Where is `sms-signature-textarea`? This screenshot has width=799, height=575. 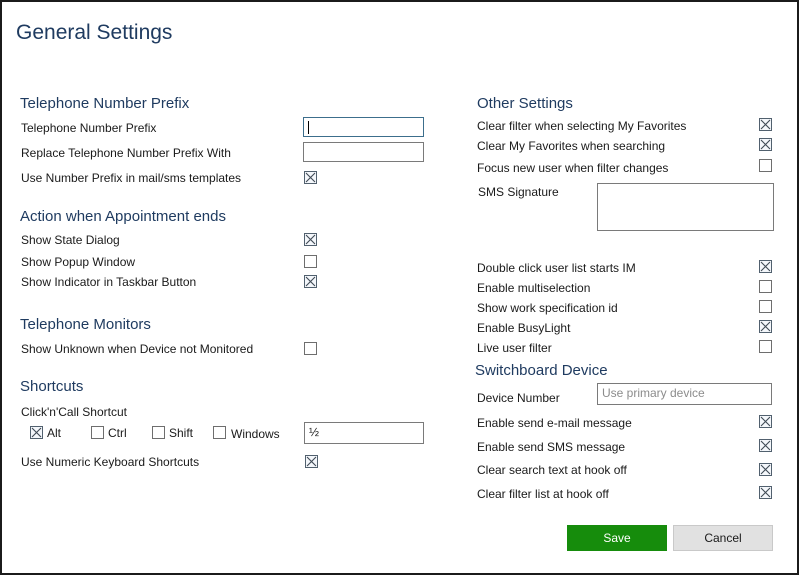 sms-signature-textarea is located at coordinates (685, 207).